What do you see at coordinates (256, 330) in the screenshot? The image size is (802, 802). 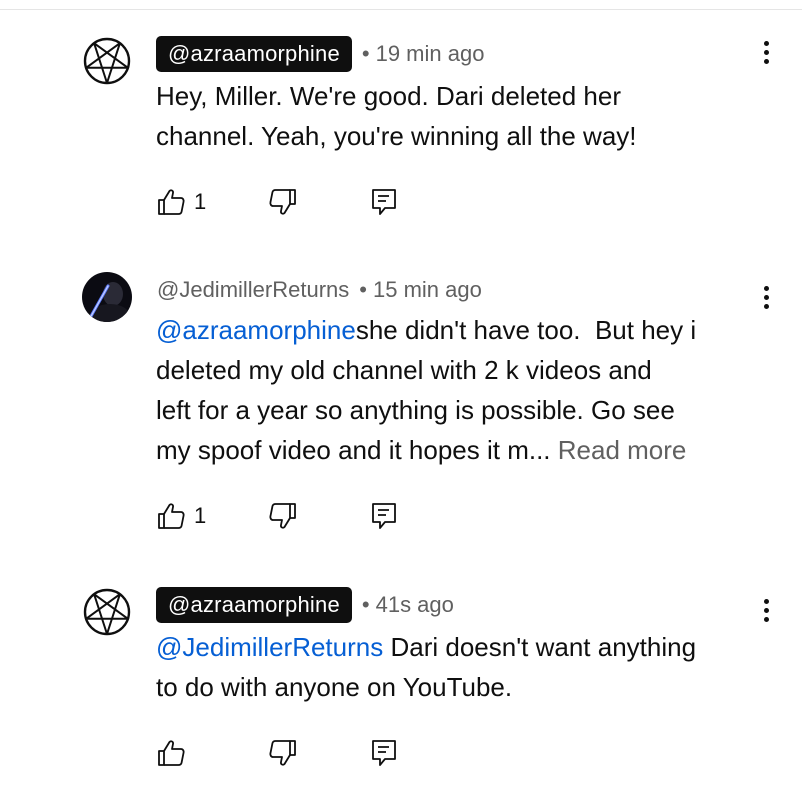 I see `mention-link: @azraamorphine` at bounding box center [256, 330].